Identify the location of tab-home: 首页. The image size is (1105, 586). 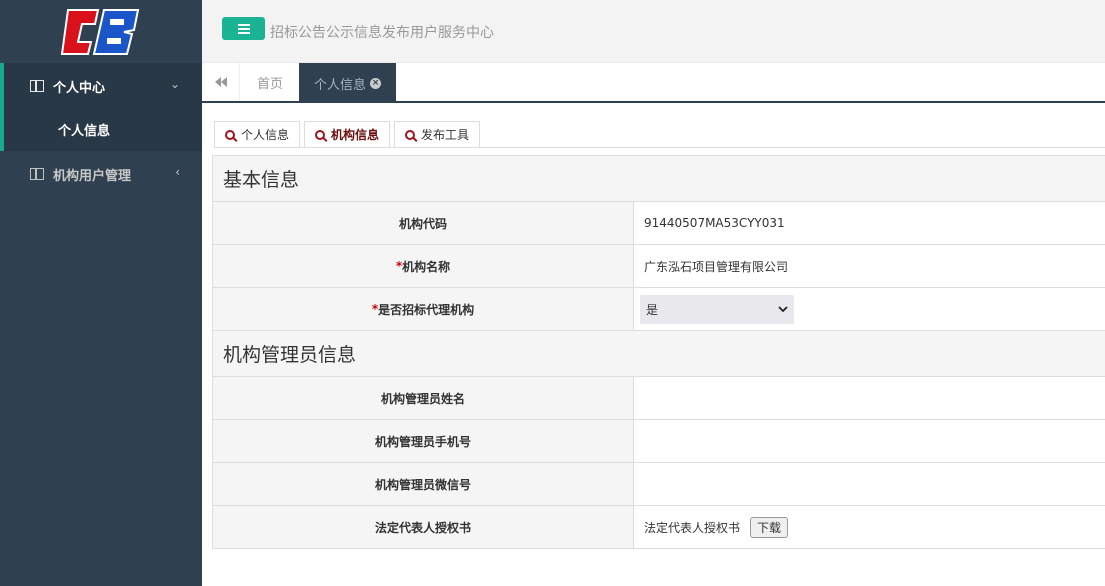
(270, 82).